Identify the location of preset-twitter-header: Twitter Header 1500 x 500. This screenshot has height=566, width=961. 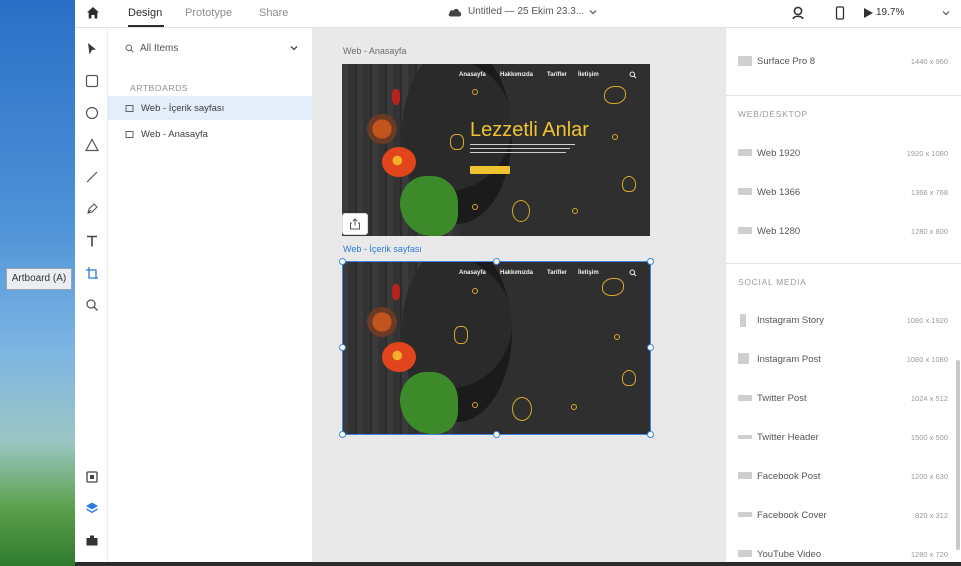
(843, 438).